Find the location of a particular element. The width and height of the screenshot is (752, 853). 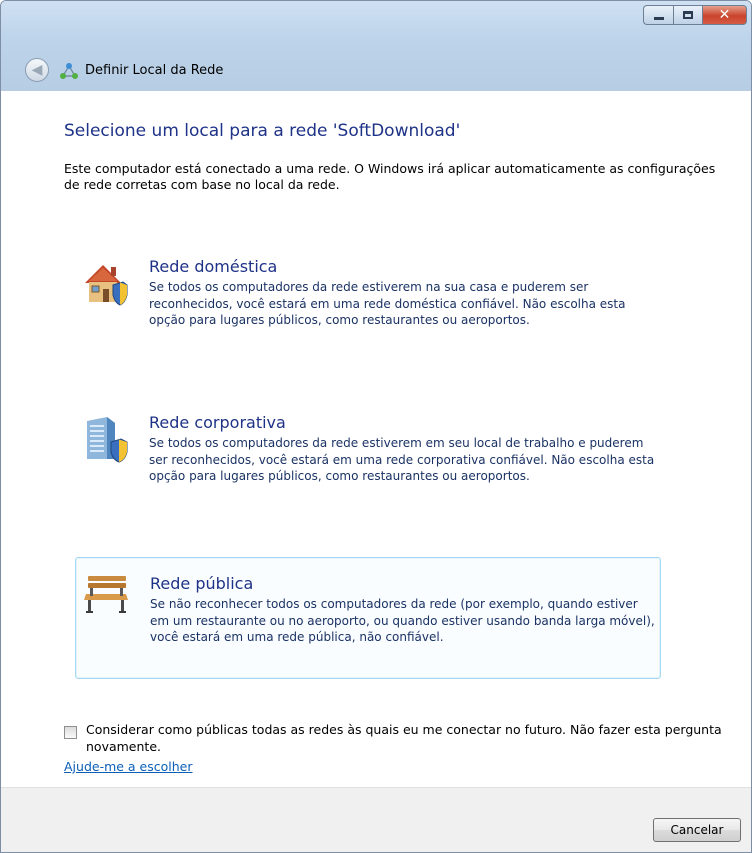

caption-buttons: ✕ is located at coordinates (695, 15).